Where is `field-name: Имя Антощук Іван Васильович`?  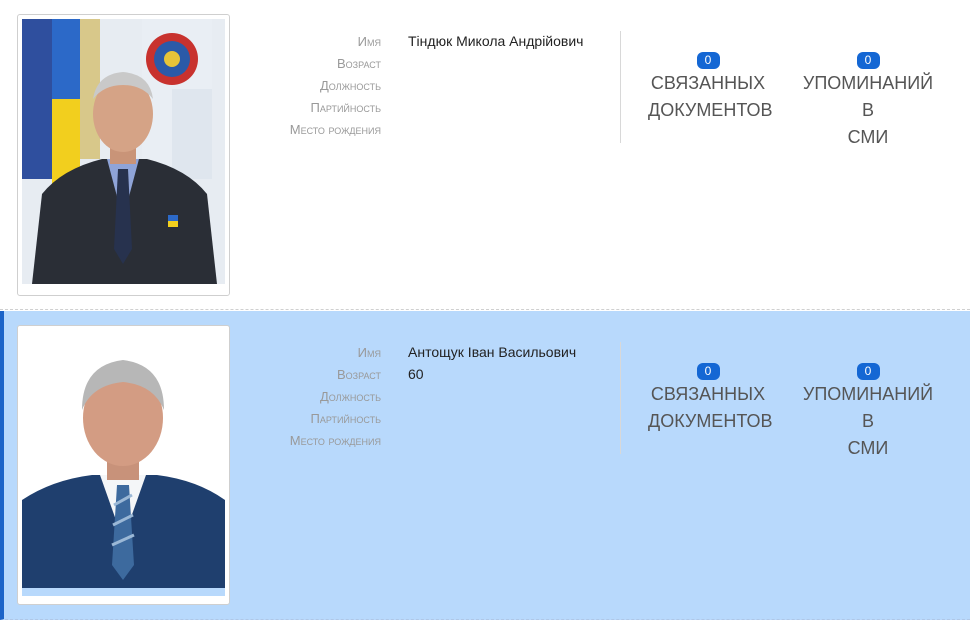
field-name: Имя Антощук Іван Васильович is located at coordinates (425, 352).